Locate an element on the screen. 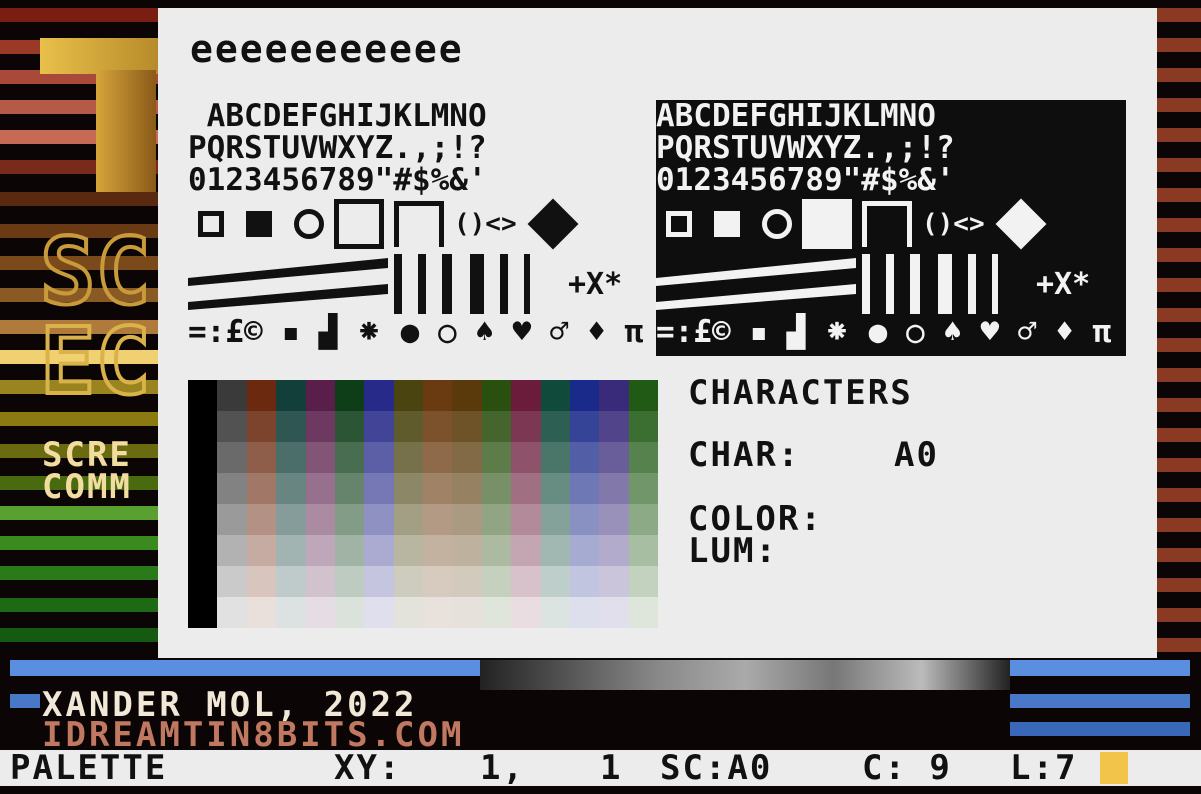 Image resolution: width=1201 pixels, height=794 pixels. slope-lines-icon is located at coordinates (288, 284).